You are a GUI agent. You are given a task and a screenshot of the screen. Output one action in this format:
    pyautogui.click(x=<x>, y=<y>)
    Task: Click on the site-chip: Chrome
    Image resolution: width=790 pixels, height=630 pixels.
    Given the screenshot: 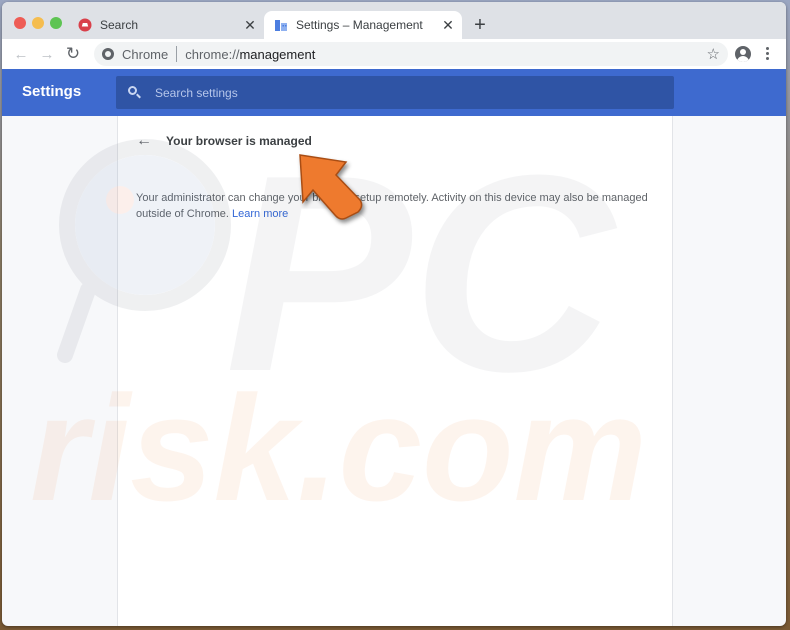 What is the action you would take?
    pyautogui.click(x=145, y=54)
    